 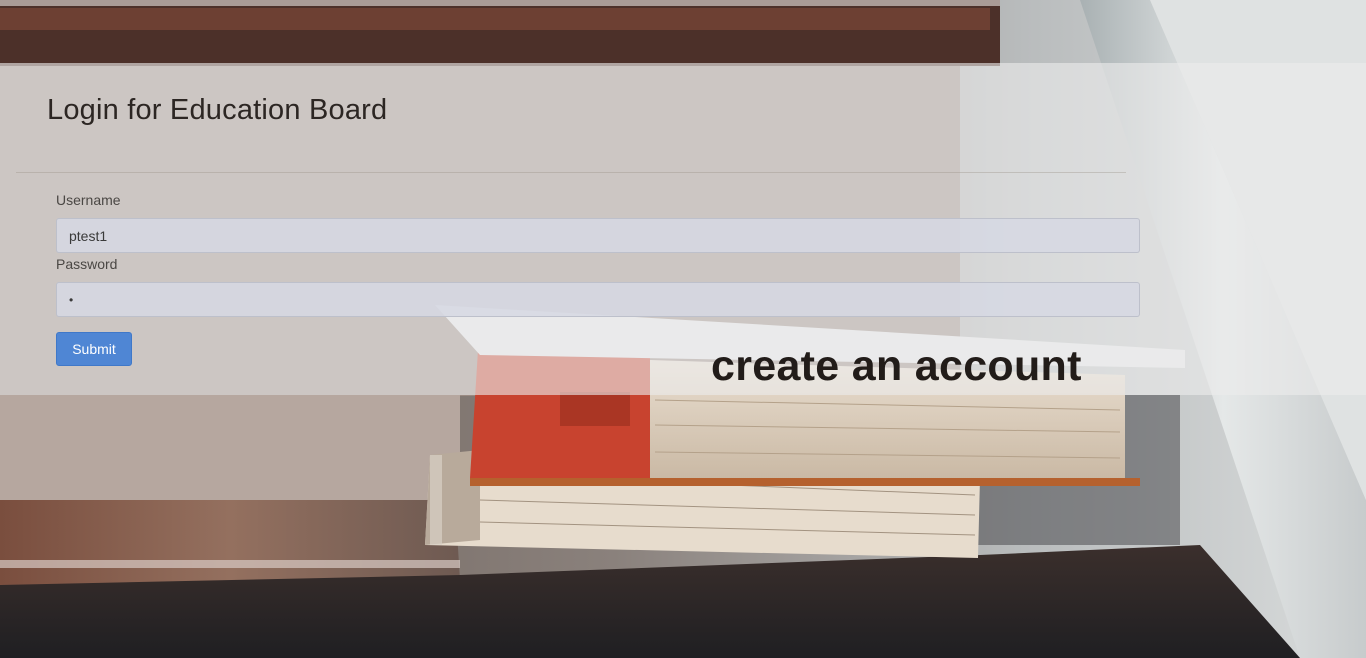 I want to click on username-label: Username, so click(x=88, y=200).